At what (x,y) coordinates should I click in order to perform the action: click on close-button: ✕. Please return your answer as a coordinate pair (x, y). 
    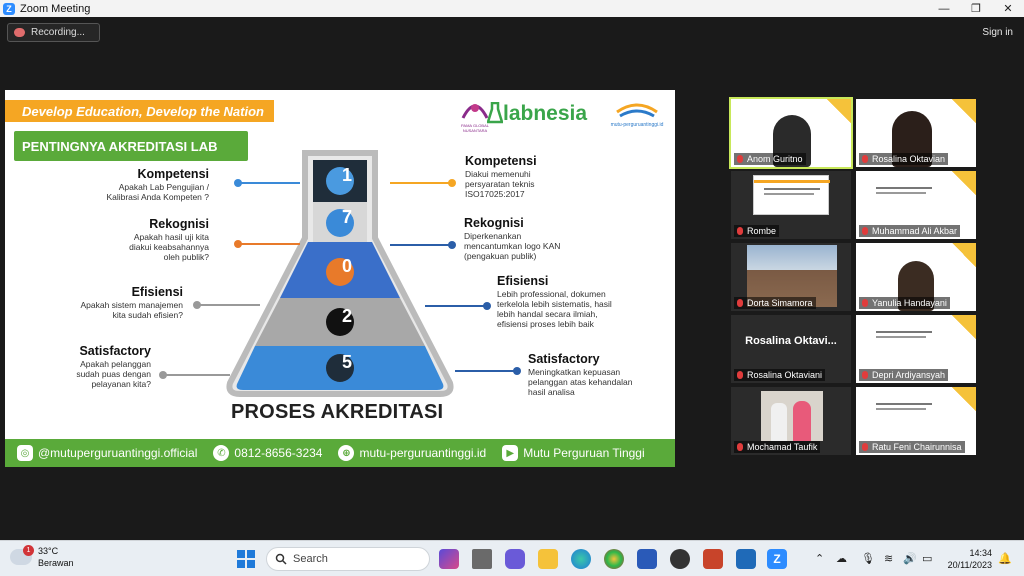
    Looking at the image, I should click on (1008, 8).